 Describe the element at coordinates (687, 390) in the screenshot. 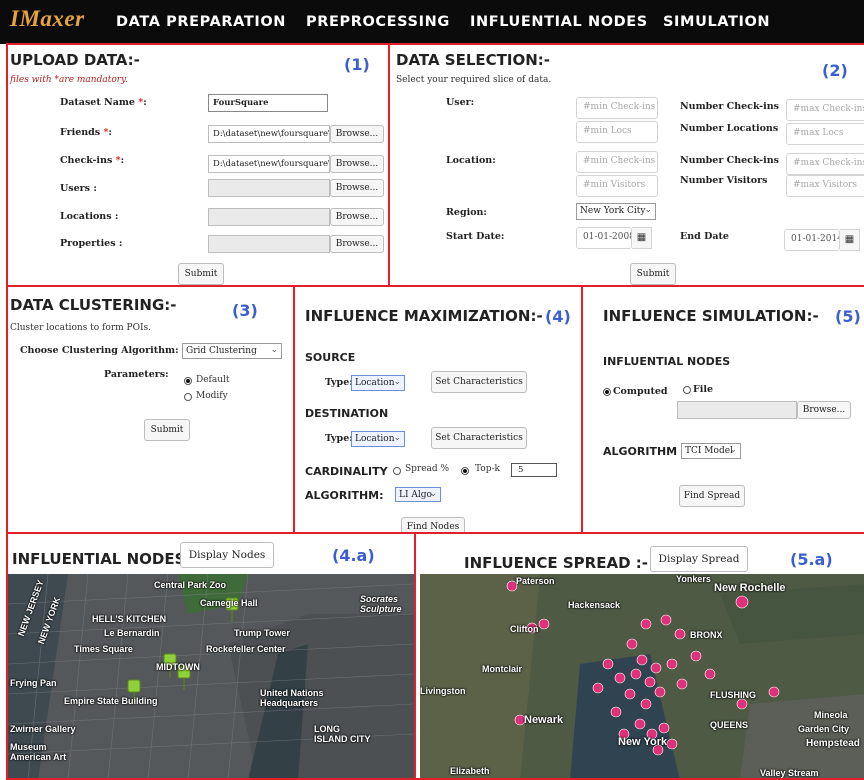

I see `file-radio` at that location.